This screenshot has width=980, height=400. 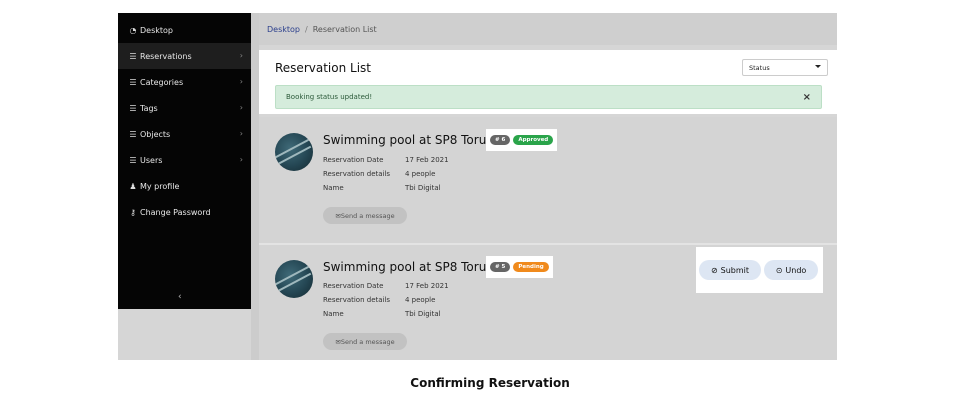 I want to click on sidebar-item-users: ☰ Users ›, so click(x=184, y=160).